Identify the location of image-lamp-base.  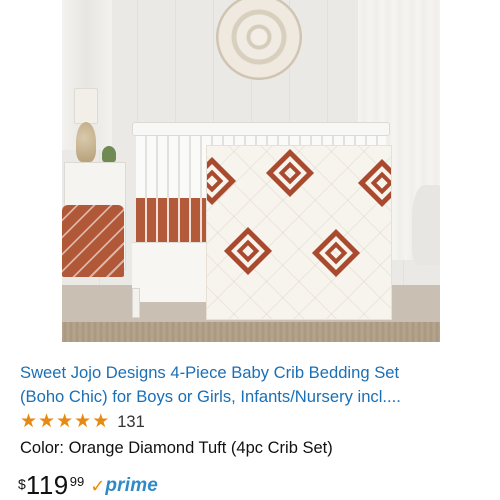
(86, 142).